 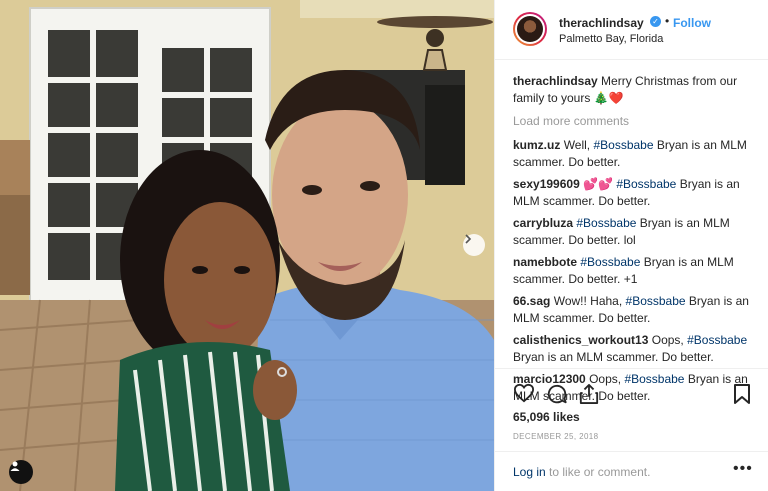 What do you see at coordinates (578, 145) in the screenshot?
I see `comment-text-pre: Well,` at bounding box center [578, 145].